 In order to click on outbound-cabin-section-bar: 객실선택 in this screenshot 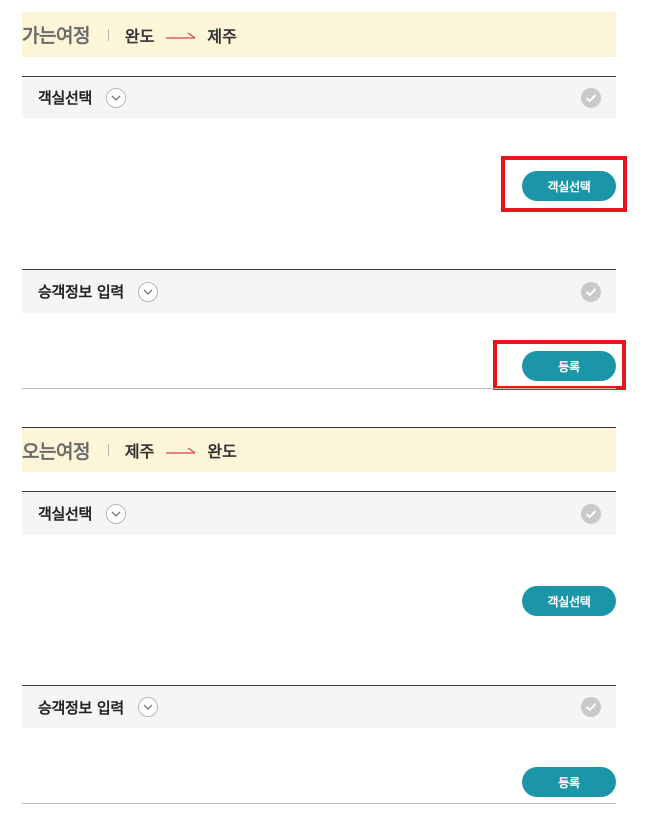, I will do `click(319, 97)`.